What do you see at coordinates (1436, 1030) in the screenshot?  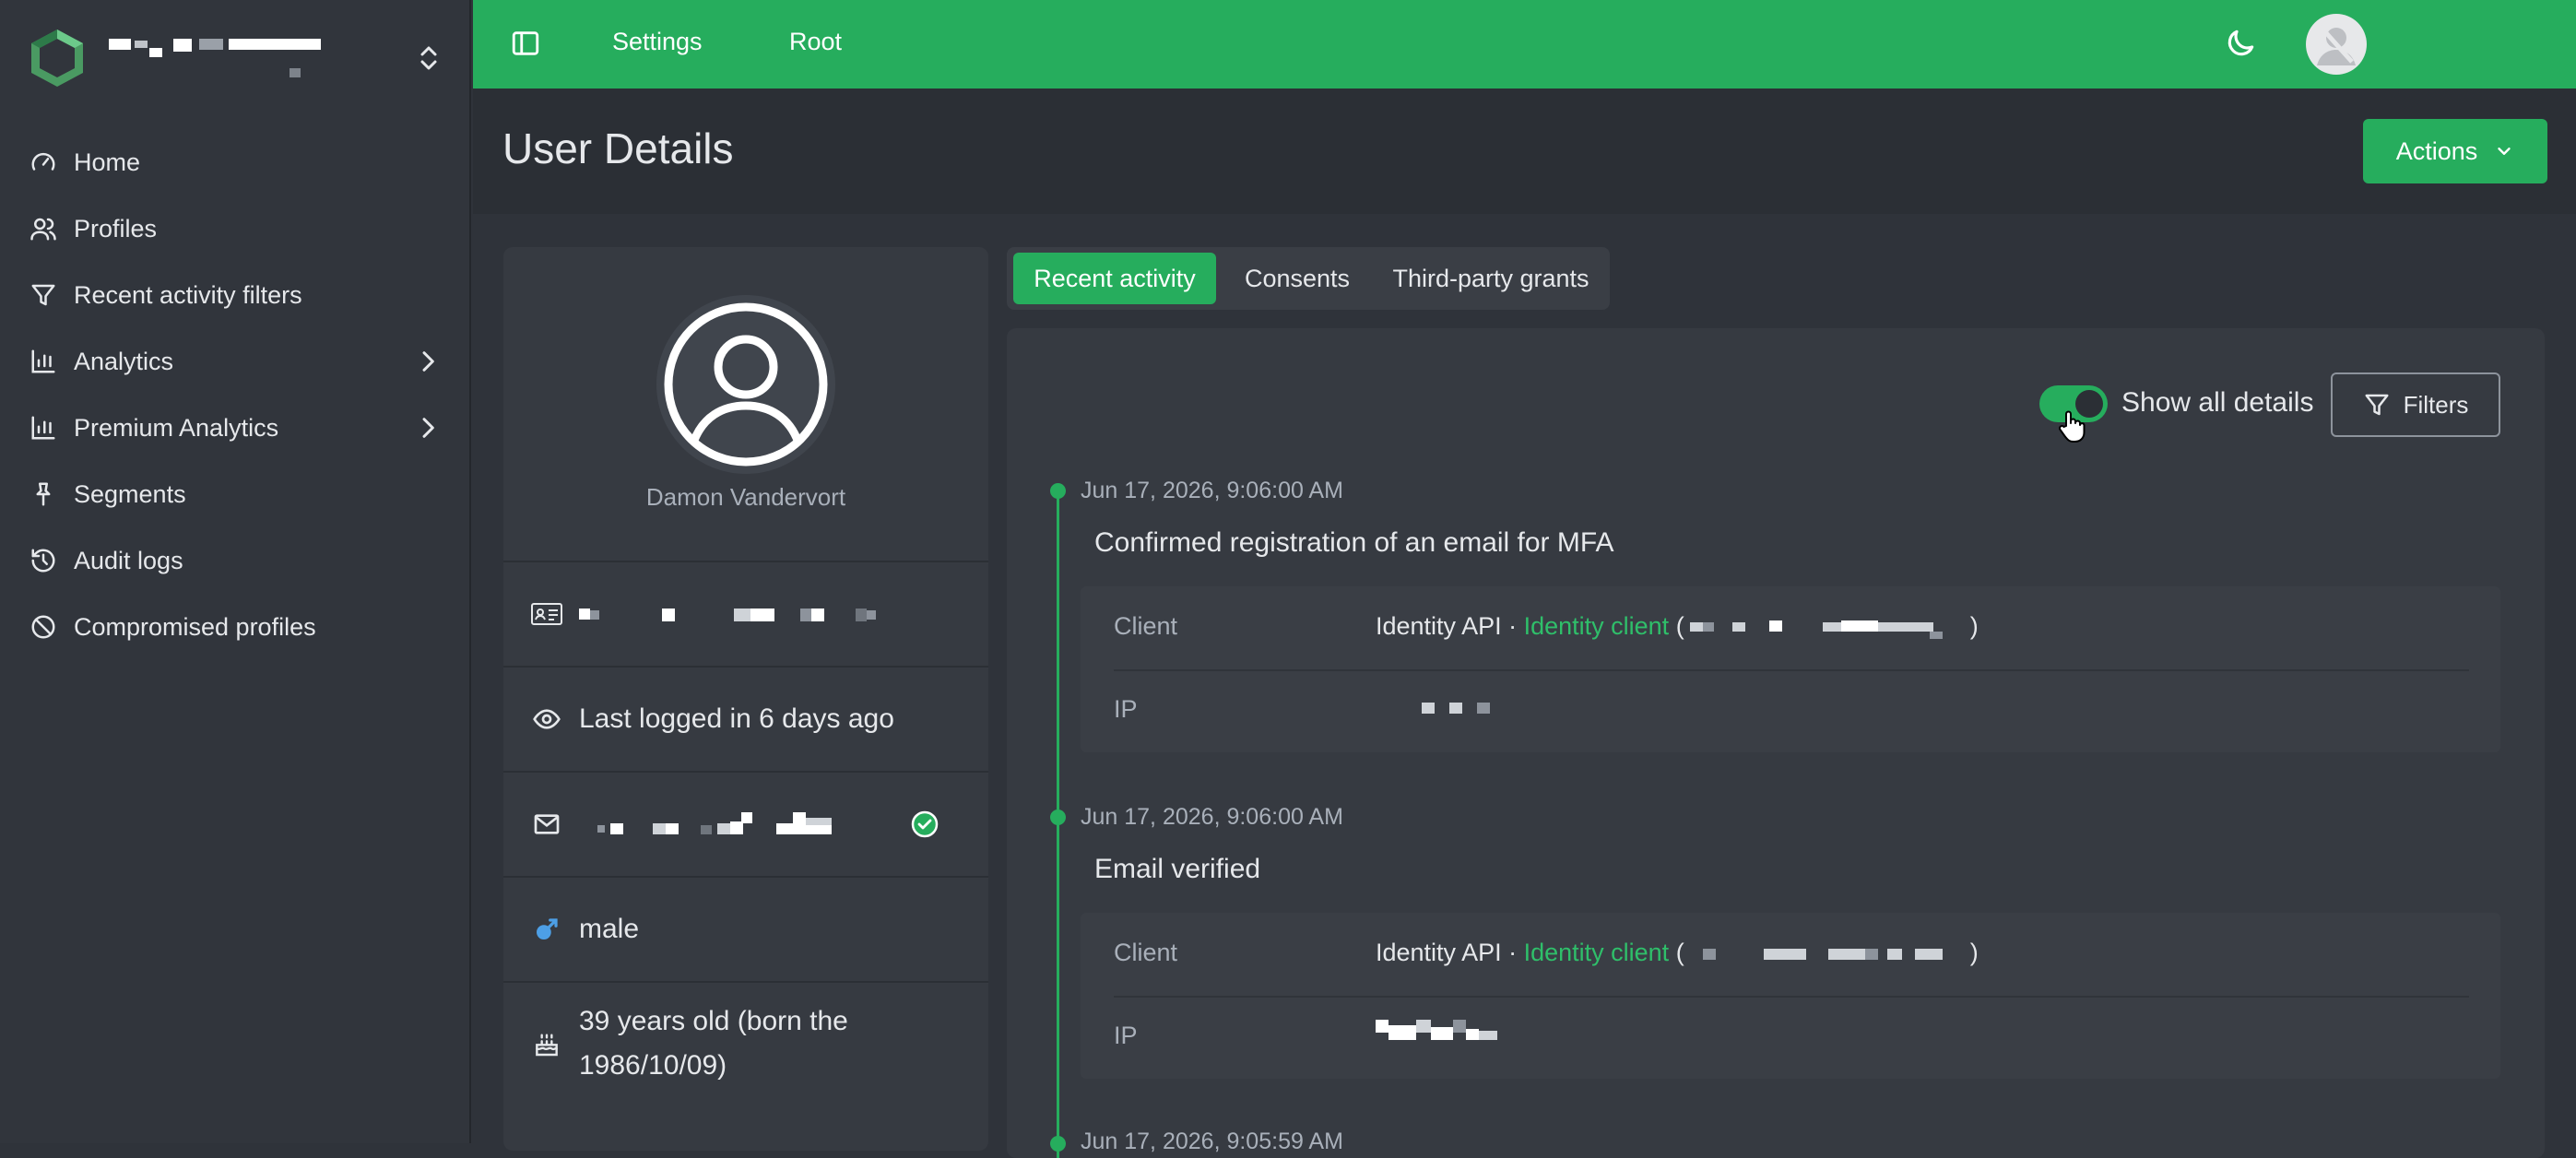 I see `redacted-ip` at bounding box center [1436, 1030].